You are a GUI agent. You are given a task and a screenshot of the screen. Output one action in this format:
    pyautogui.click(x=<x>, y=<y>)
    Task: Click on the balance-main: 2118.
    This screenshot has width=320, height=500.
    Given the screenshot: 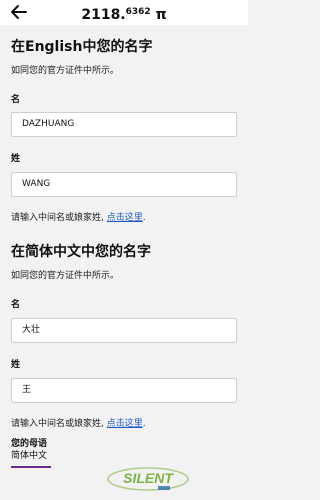 What is the action you would take?
    pyautogui.click(x=103, y=15)
    